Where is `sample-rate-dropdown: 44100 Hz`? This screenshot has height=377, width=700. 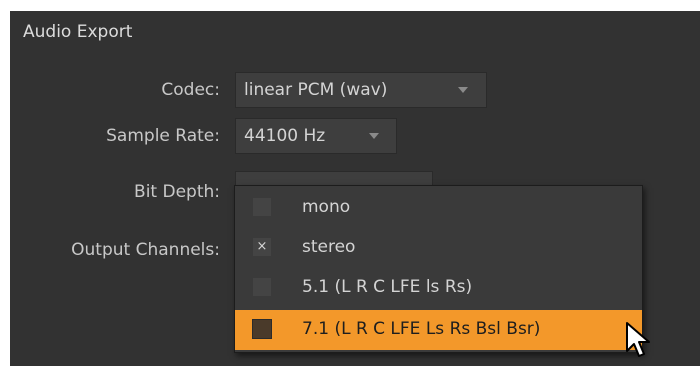
sample-rate-dropdown: 44100 Hz is located at coordinates (316, 136).